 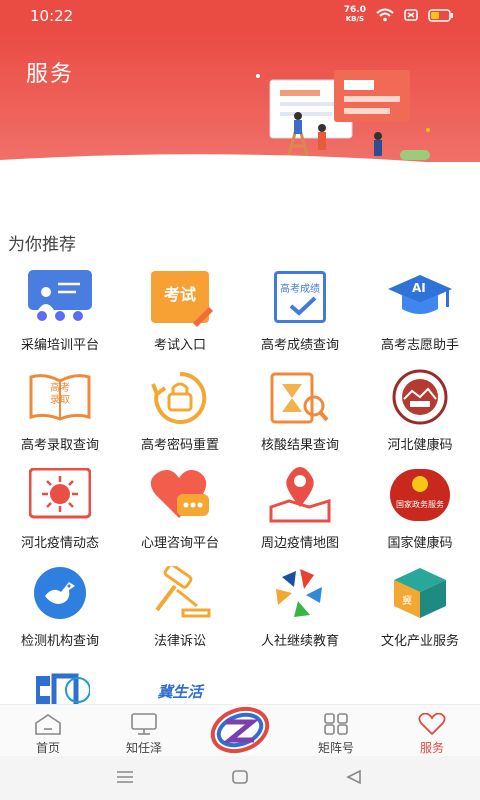 What do you see at coordinates (213, 158) in the screenshot?
I see `header-wave` at bounding box center [213, 158].